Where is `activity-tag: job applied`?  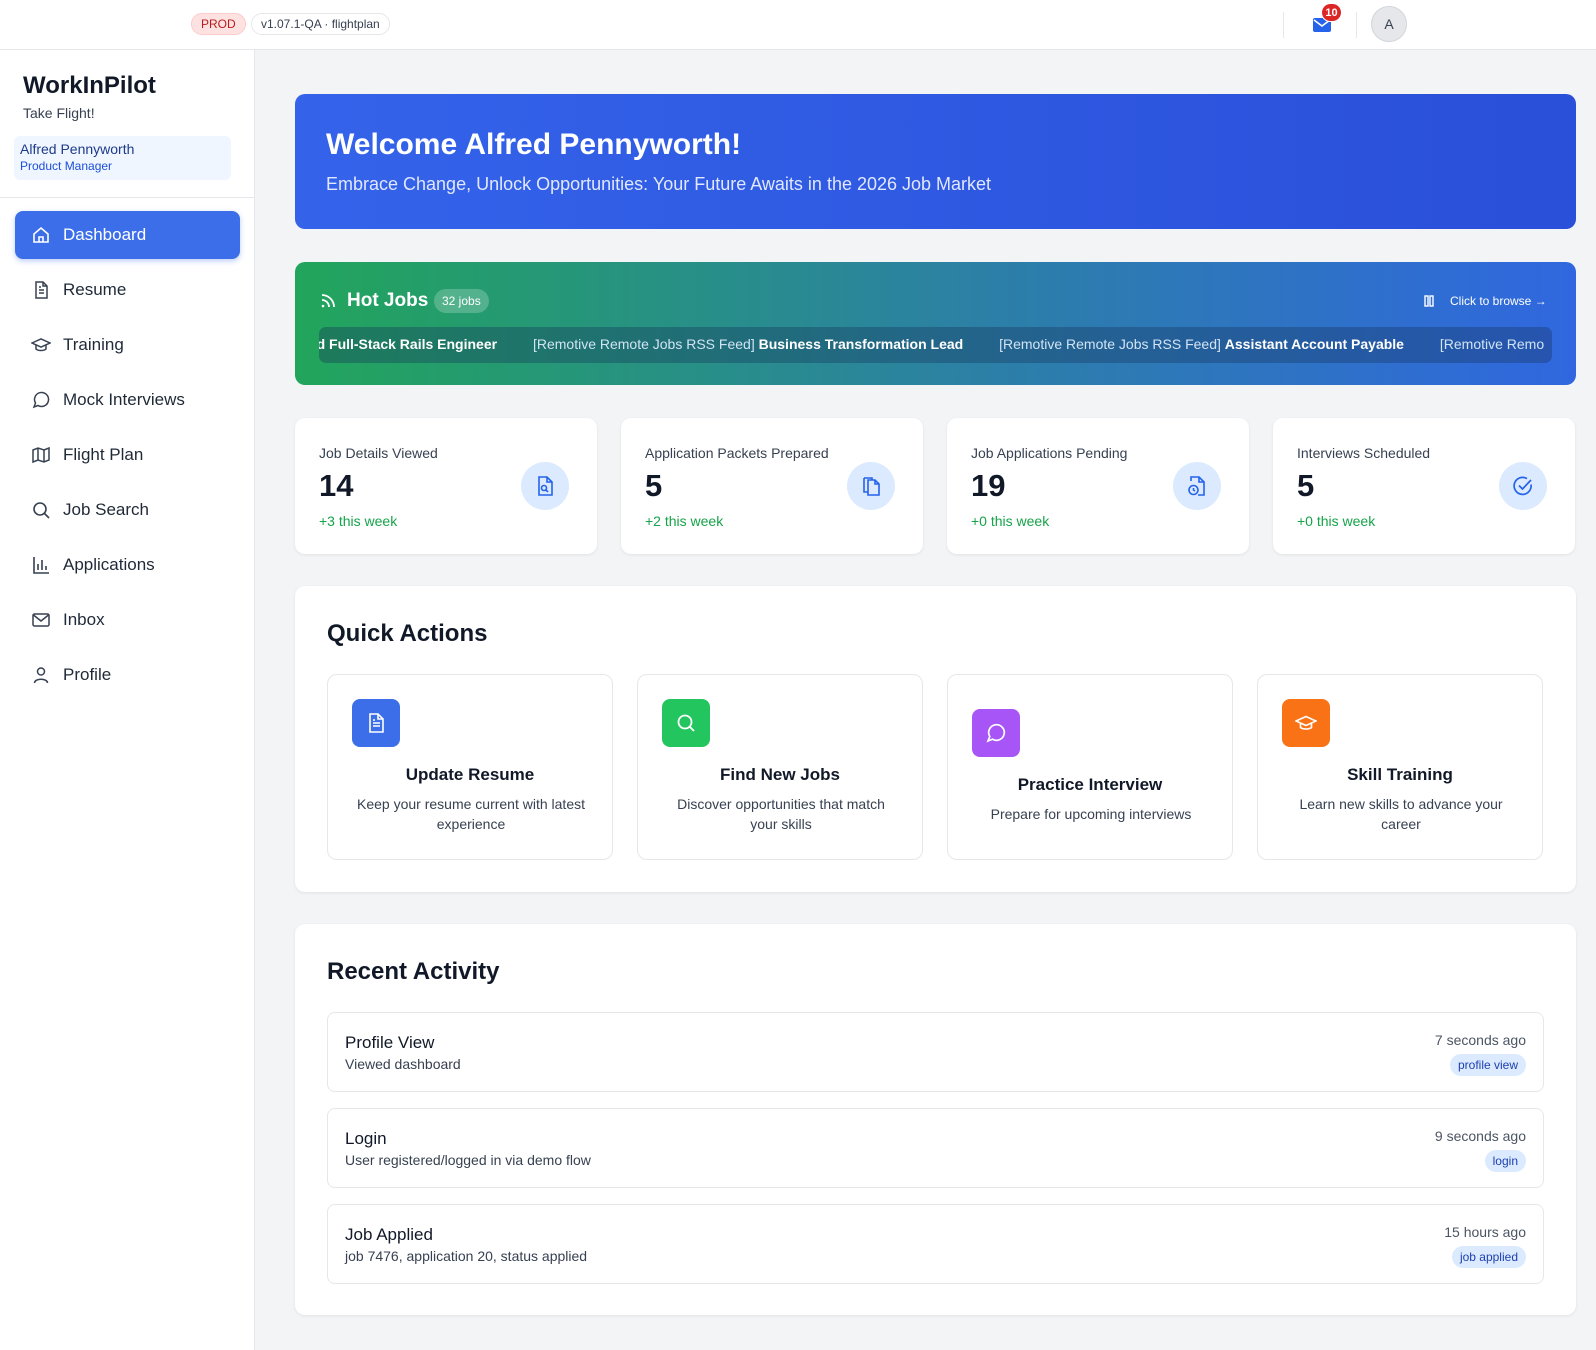 activity-tag: job applied is located at coordinates (1488, 1257).